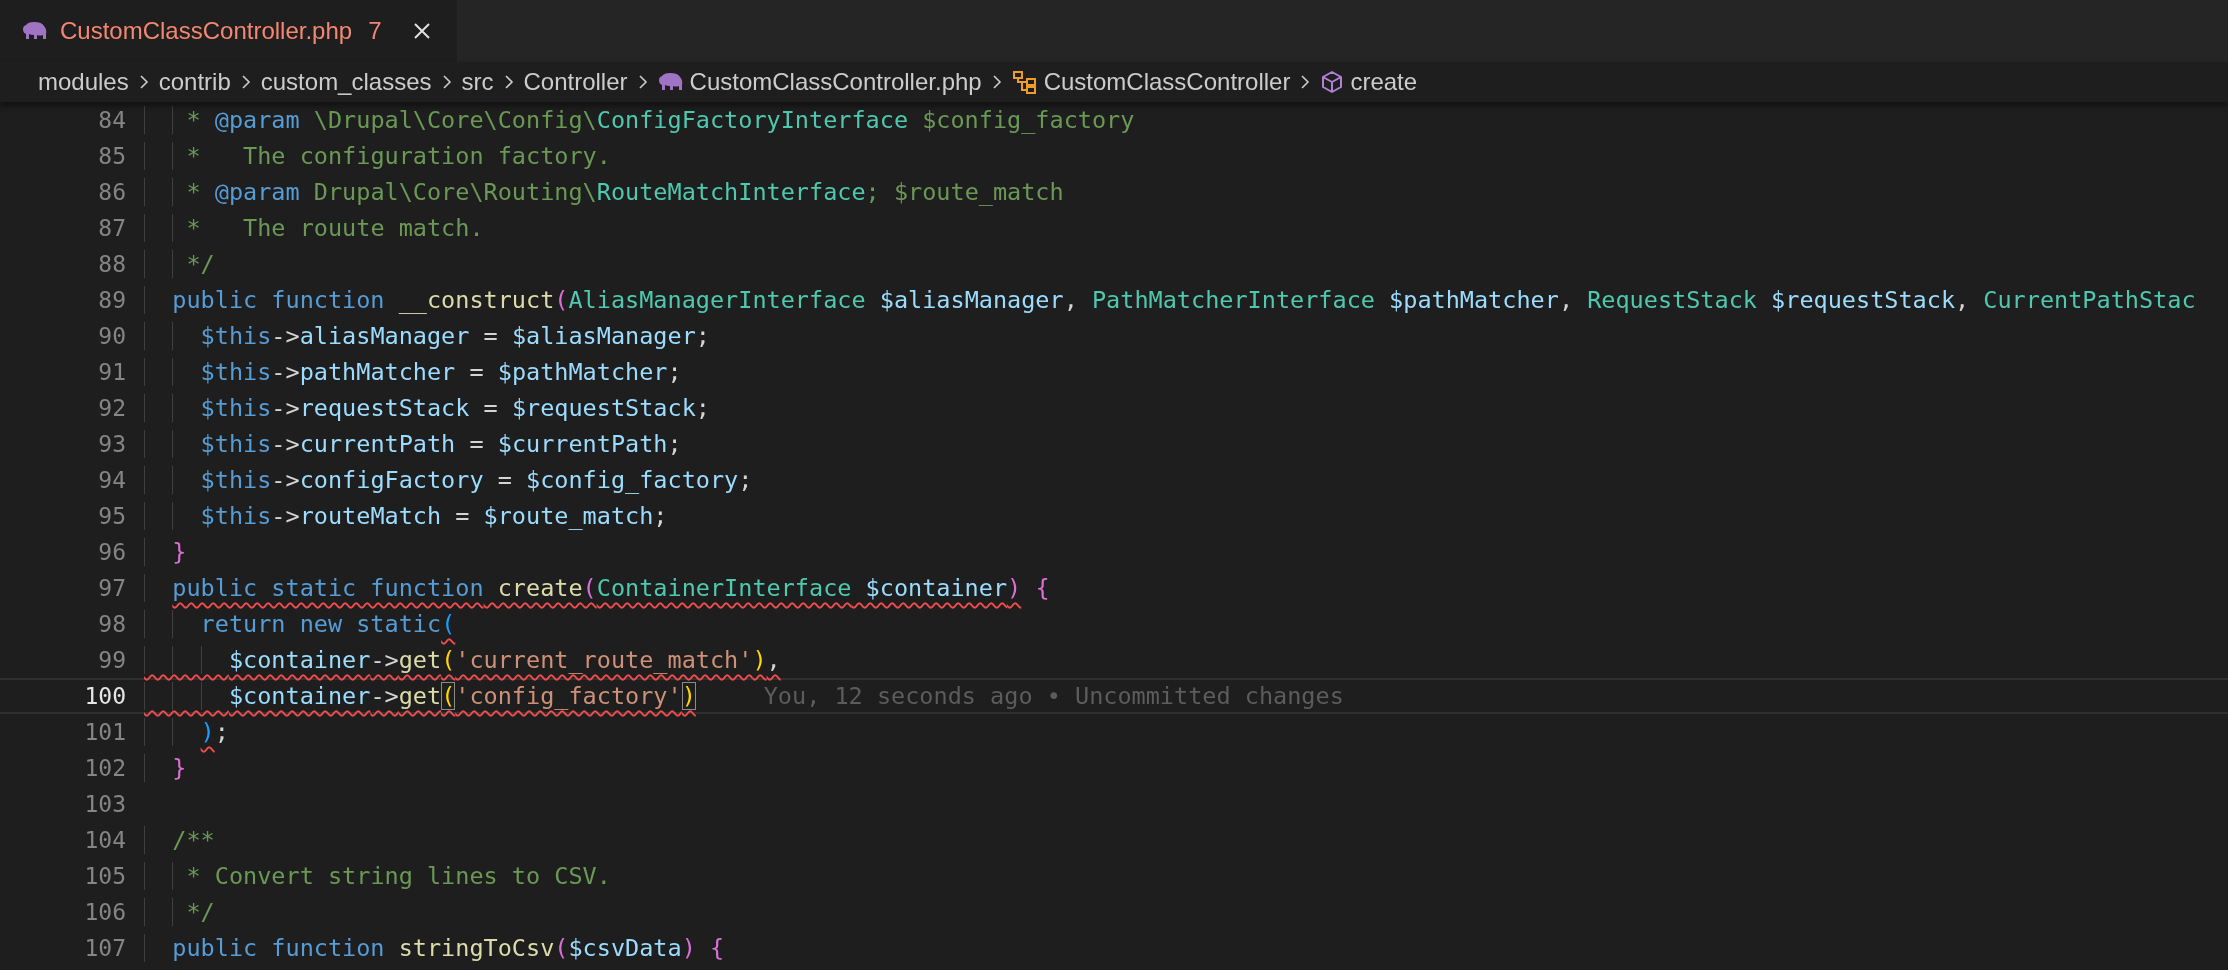 The width and height of the screenshot is (2228, 970). Describe the element at coordinates (604, 192) in the screenshot. I see `code-line: * @param Drupal\Core\Routing\RouteMatchInterface; $route_match` at that location.